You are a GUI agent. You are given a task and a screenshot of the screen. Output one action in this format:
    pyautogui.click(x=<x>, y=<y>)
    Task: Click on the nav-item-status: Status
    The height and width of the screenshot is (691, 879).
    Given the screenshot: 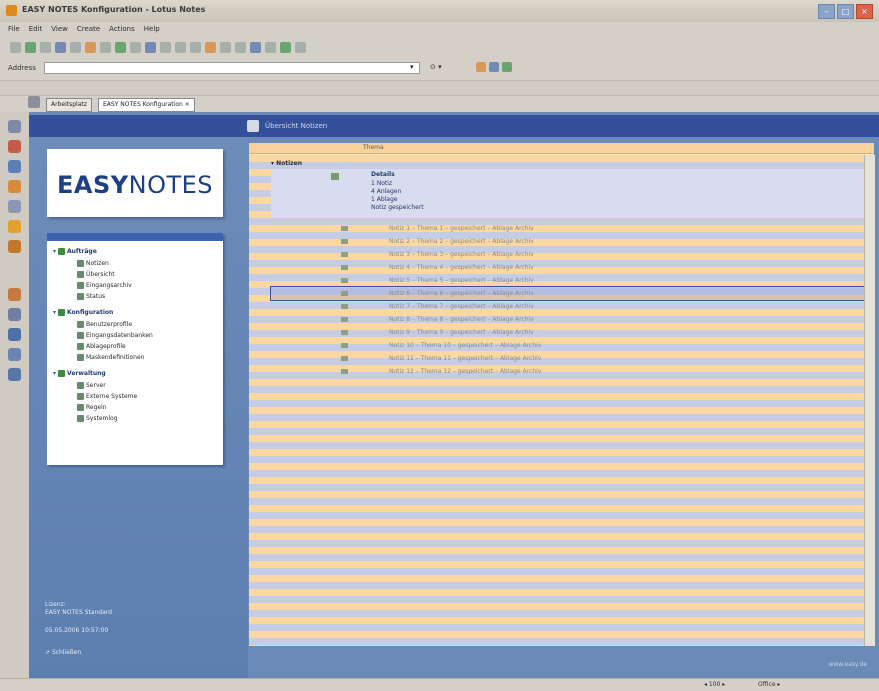 What is the action you would take?
    pyautogui.click(x=91, y=296)
    